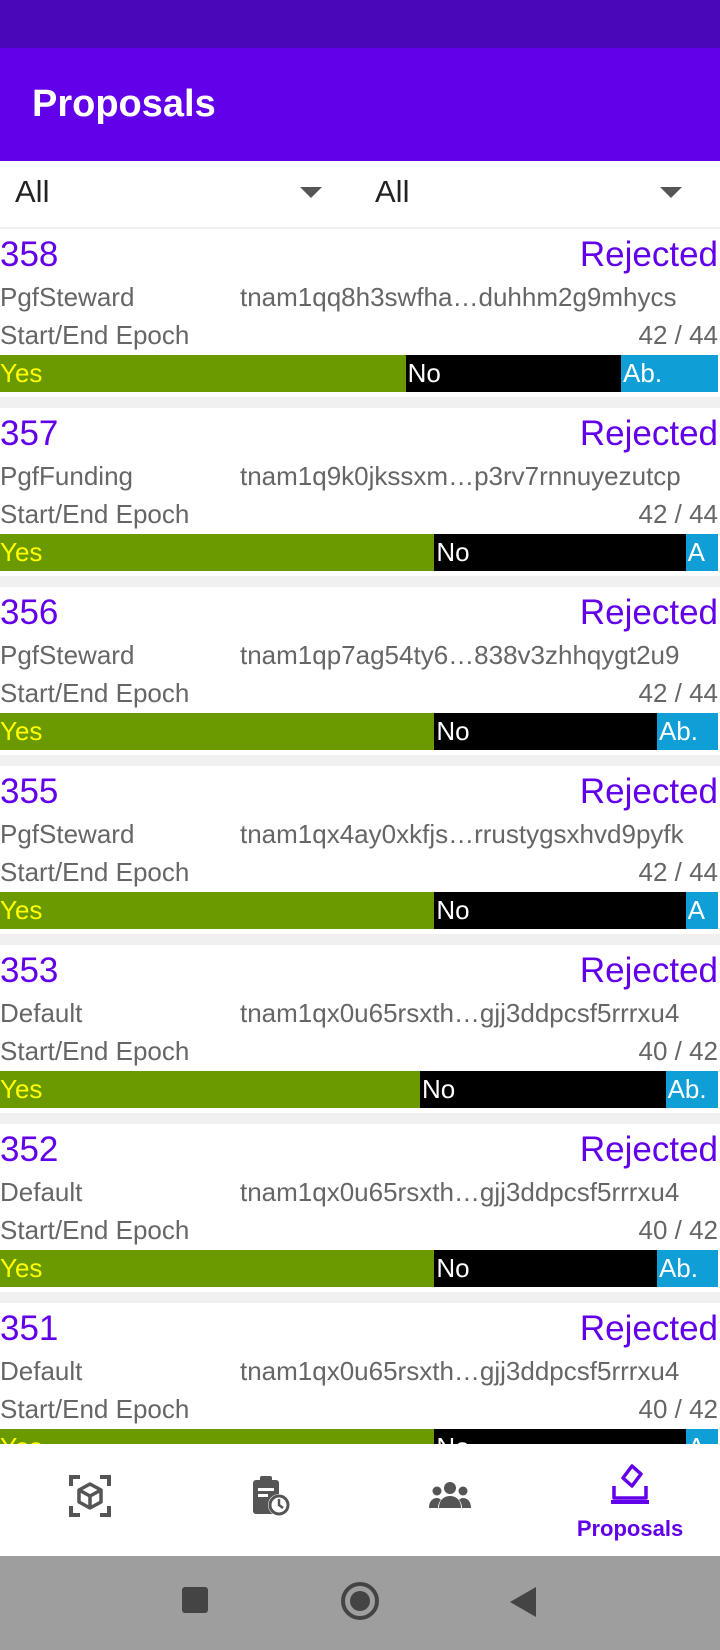 The image size is (720, 1650). What do you see at coordinates (462, 834) in the screenshot?
I see `proposal-author: tnam1qx4ay0xkfjs…rrustygsxhvd9pyfk` at bounding box center [462, 834].